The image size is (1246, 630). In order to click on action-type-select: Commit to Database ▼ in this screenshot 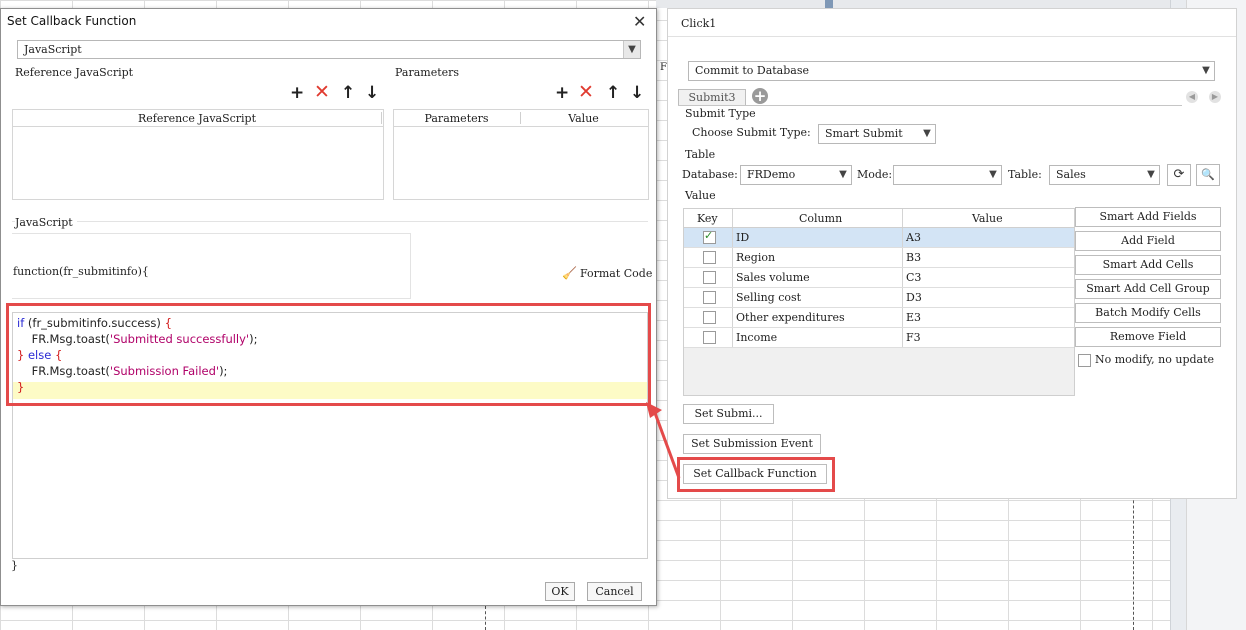, I will do `click(951, 71)`.